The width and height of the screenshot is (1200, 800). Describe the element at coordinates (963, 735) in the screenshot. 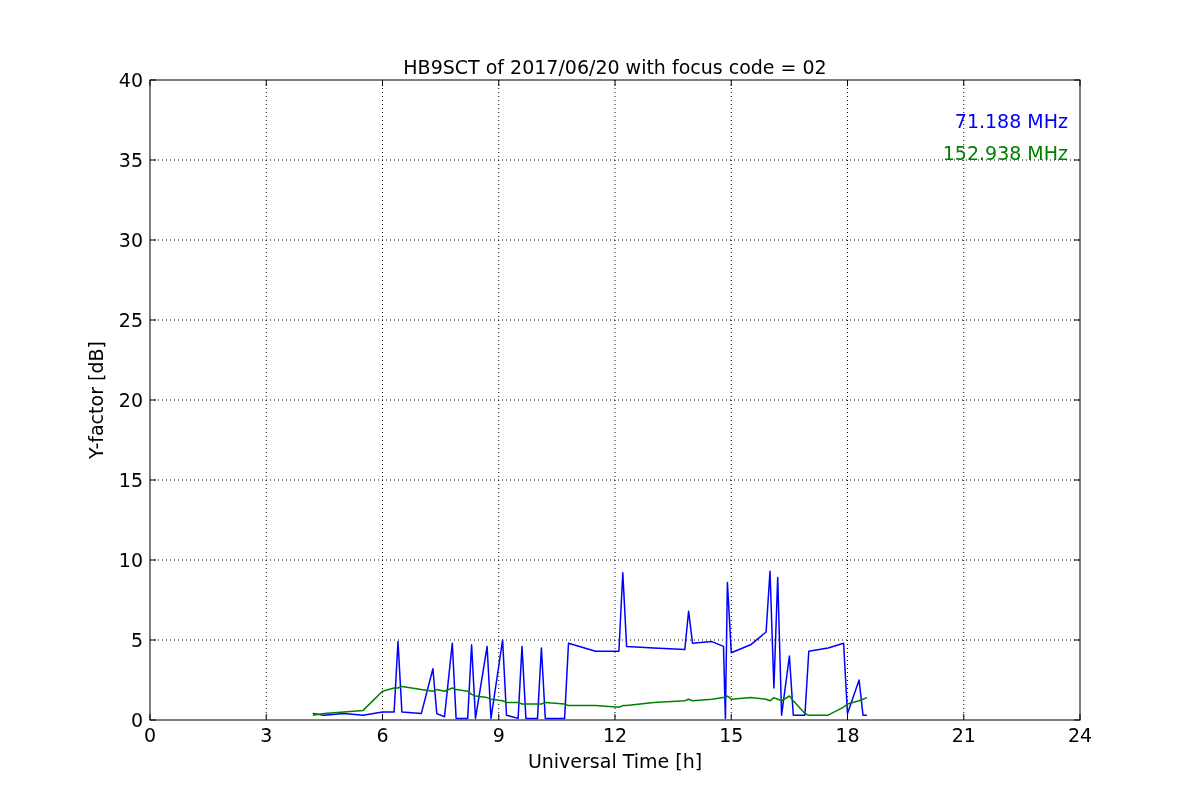

I see `x-tick-label: 21` at that location.